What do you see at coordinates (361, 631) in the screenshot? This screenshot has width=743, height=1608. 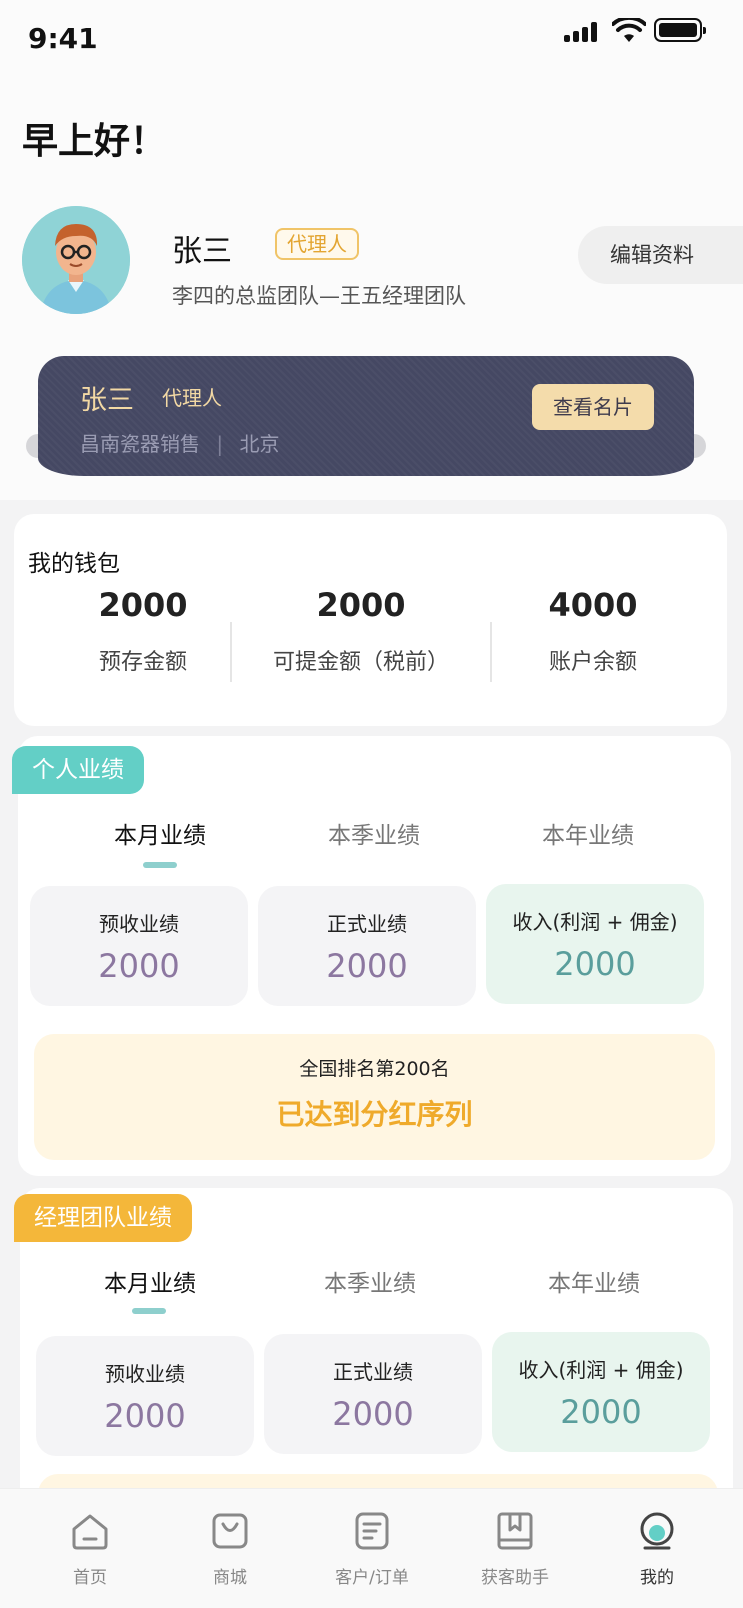 I see `wallet-stat-withdrawable: 2000 可提金额（税前）` at bounding box center [361, 631].